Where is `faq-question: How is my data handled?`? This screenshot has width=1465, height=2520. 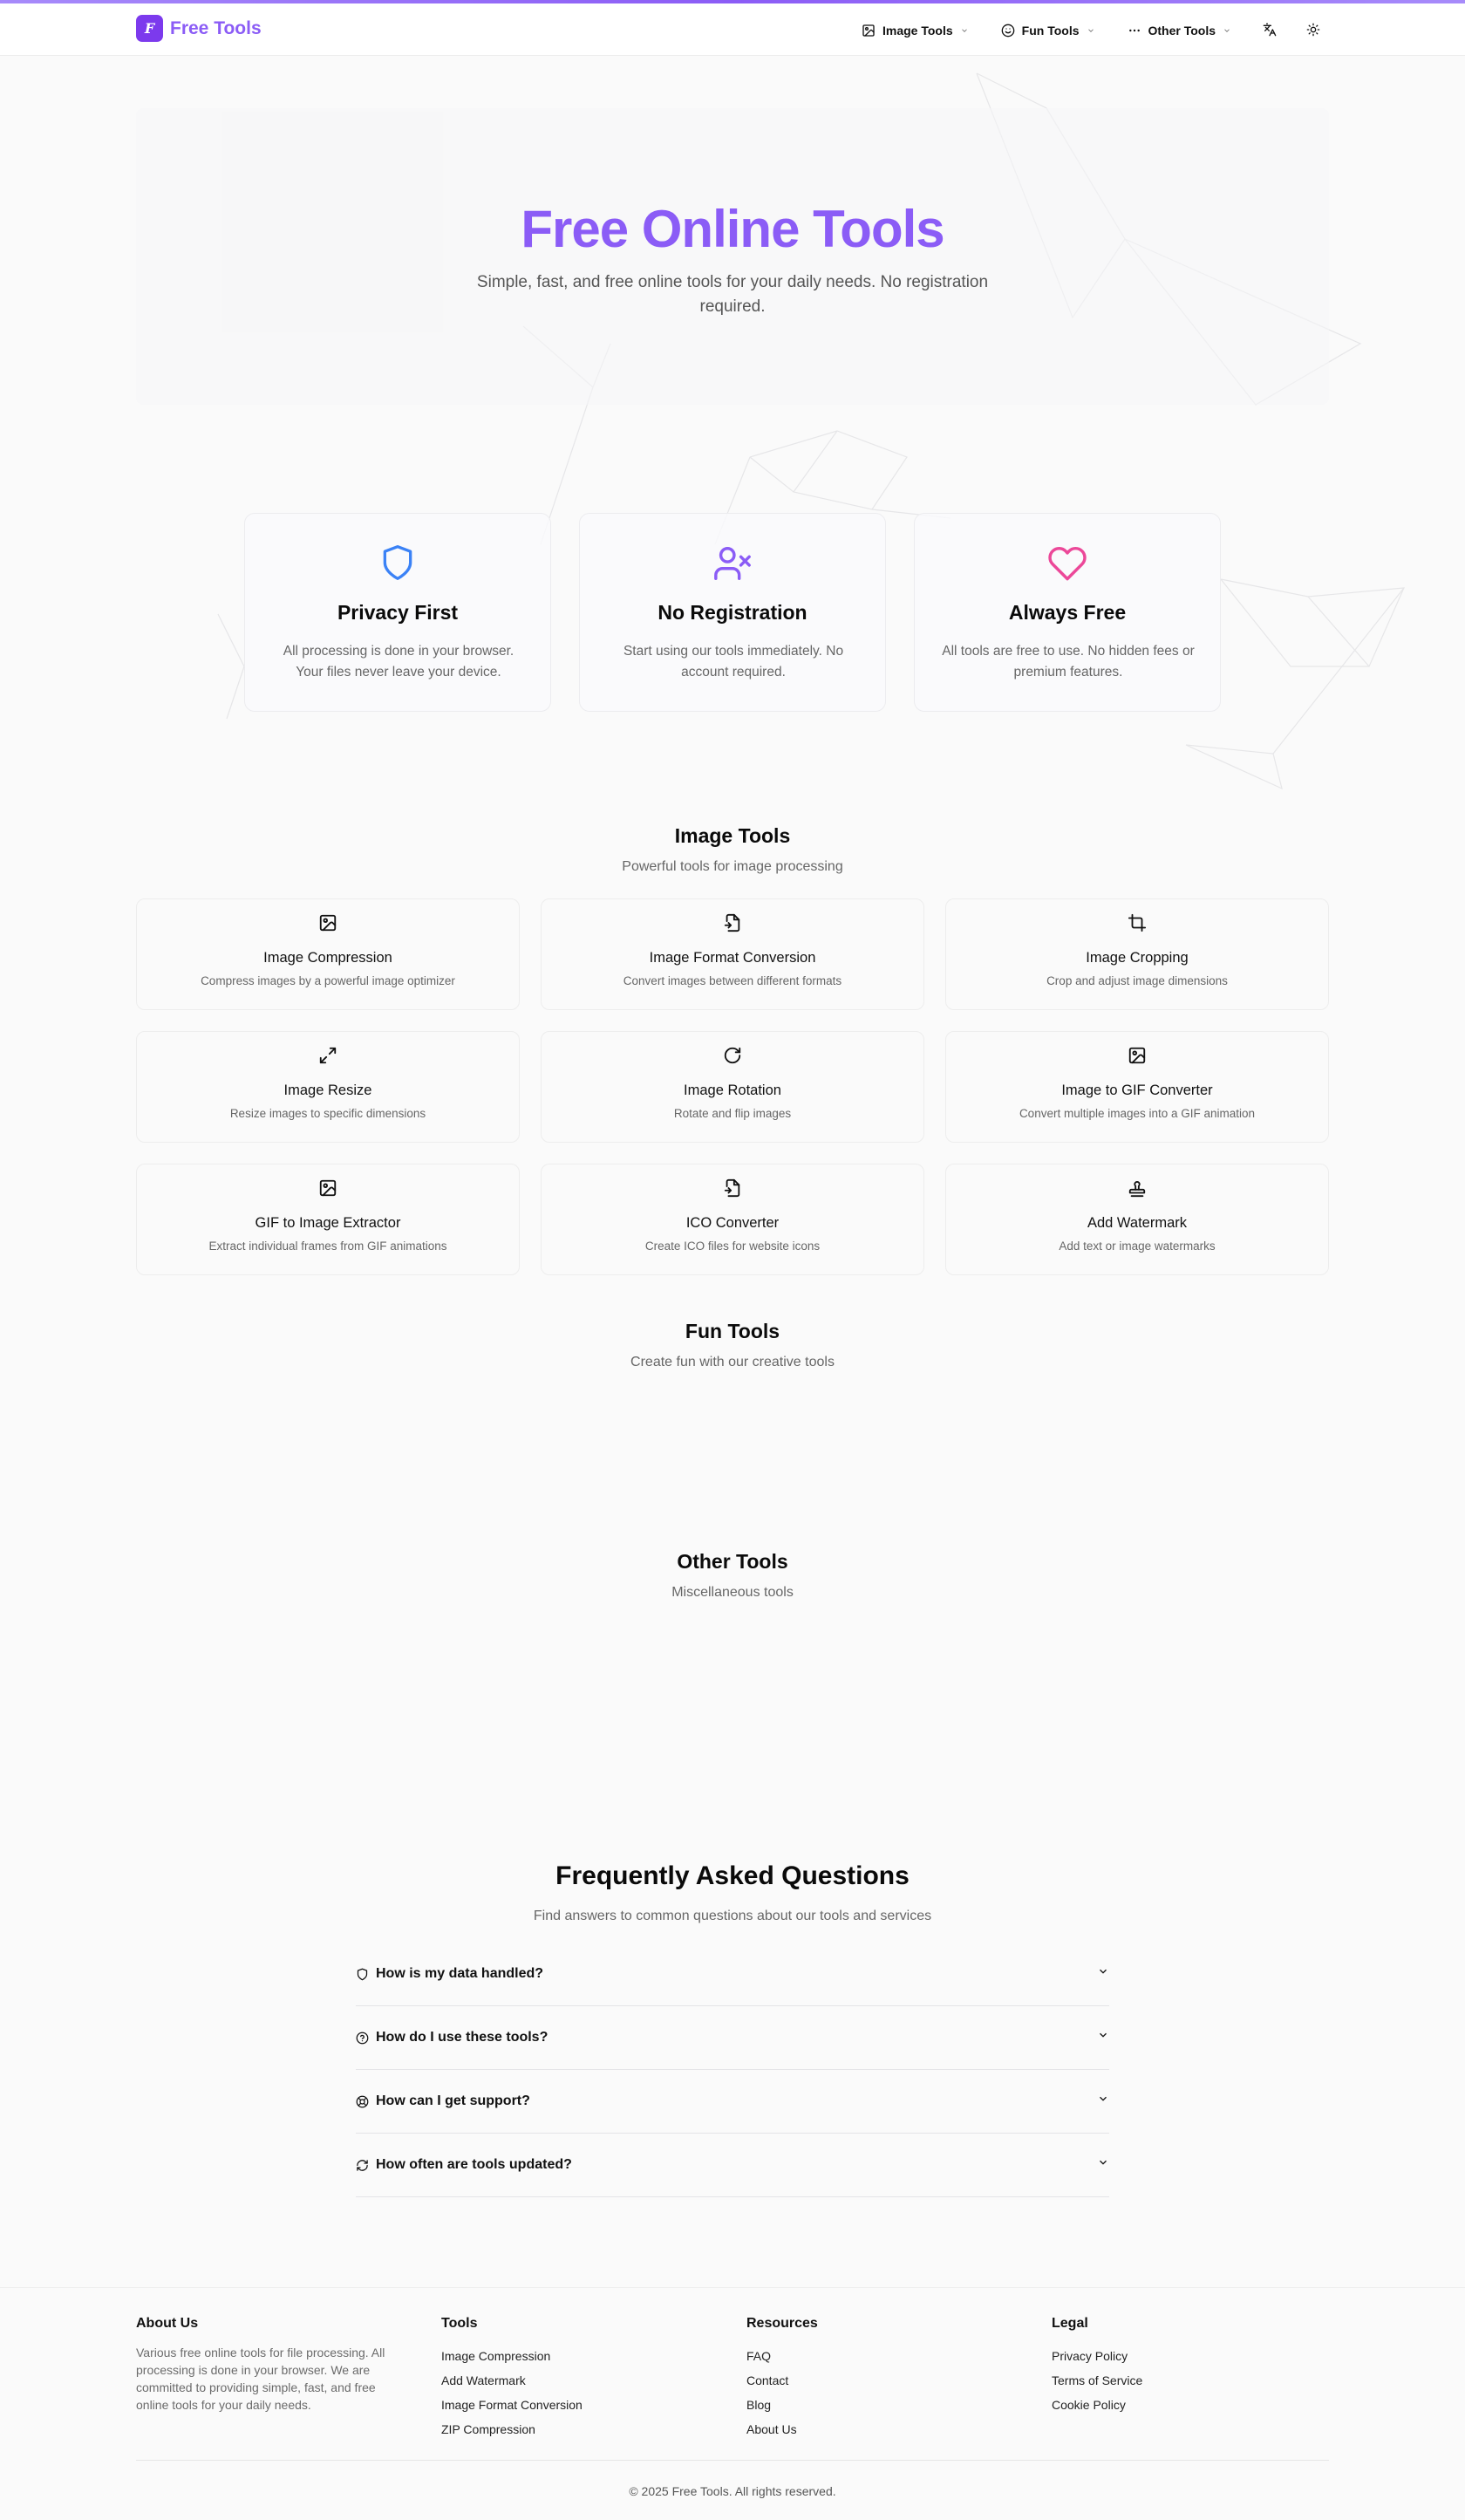
faq-question: How is my data handled? is located at coordinates (460, 1973).